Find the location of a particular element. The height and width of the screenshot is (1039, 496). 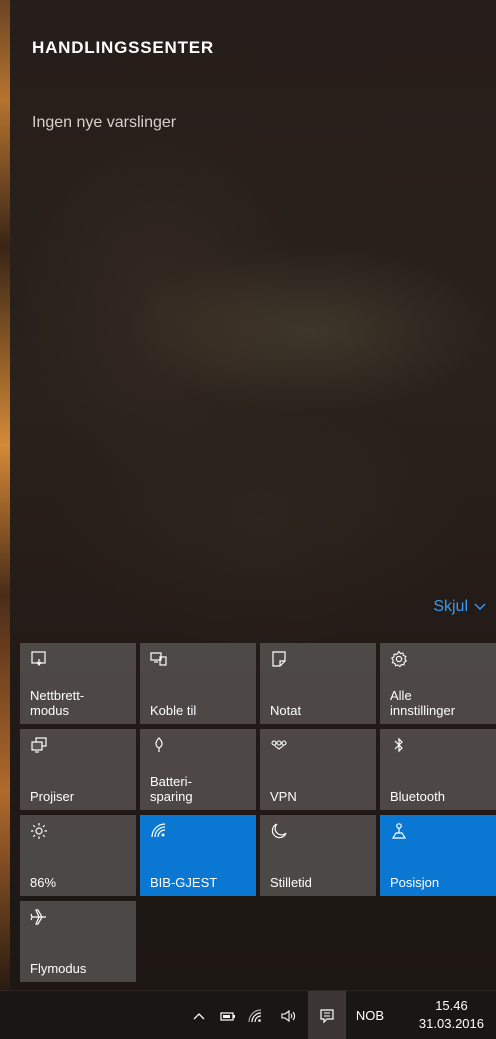

bluetooth-icon is located at coordinates (399, 745).